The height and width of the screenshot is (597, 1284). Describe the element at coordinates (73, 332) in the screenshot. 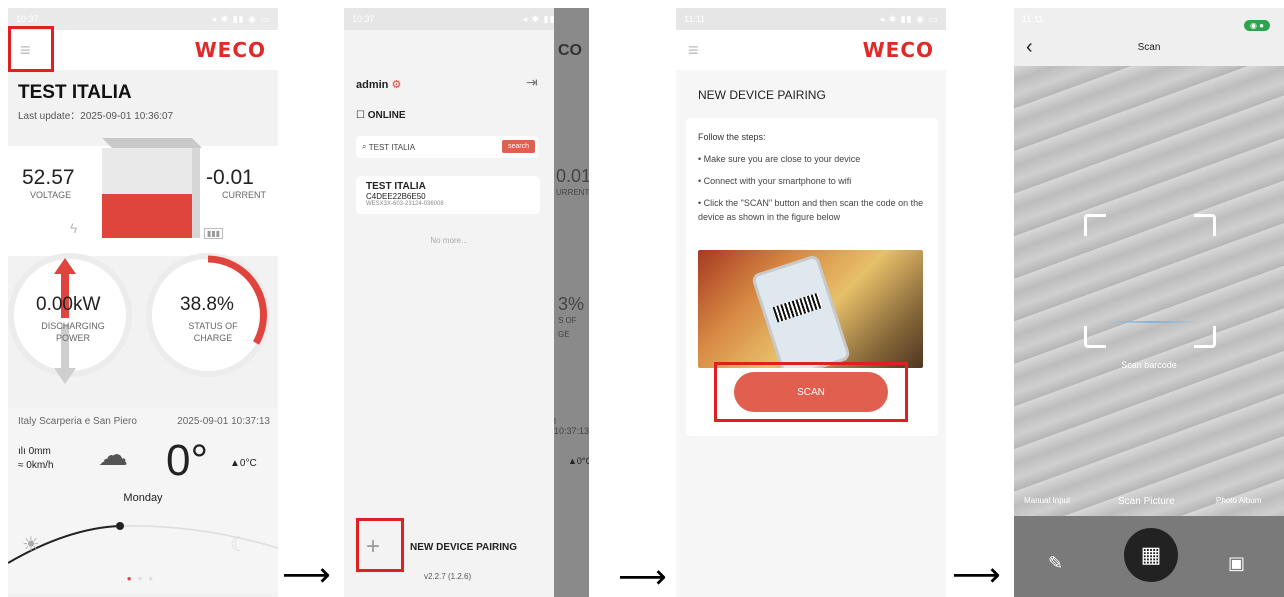

I see `power-label: DISCHARGING POWER` at that location.